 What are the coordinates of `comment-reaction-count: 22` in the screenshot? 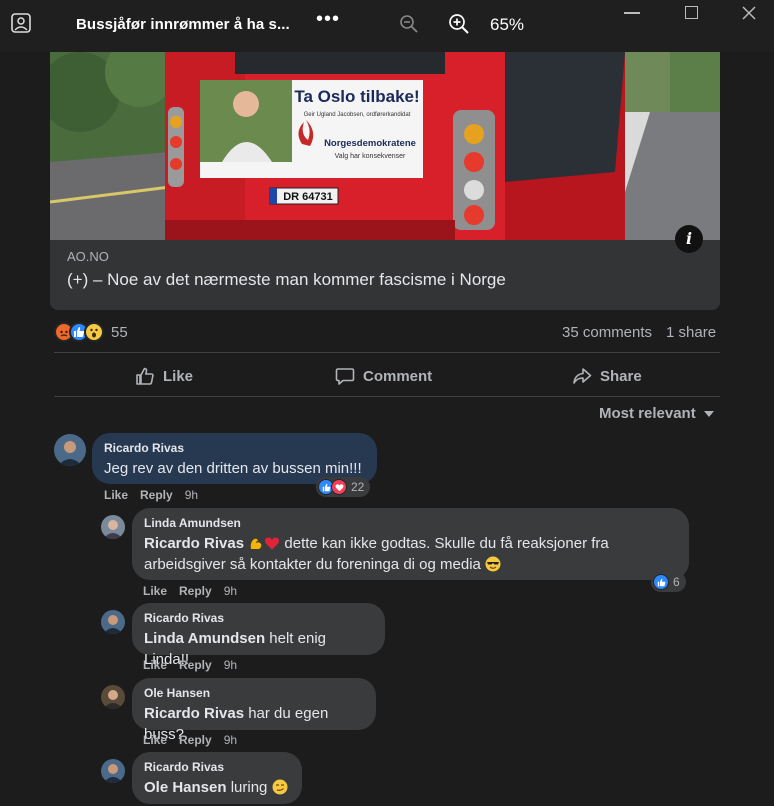 It's located at (358, 487).